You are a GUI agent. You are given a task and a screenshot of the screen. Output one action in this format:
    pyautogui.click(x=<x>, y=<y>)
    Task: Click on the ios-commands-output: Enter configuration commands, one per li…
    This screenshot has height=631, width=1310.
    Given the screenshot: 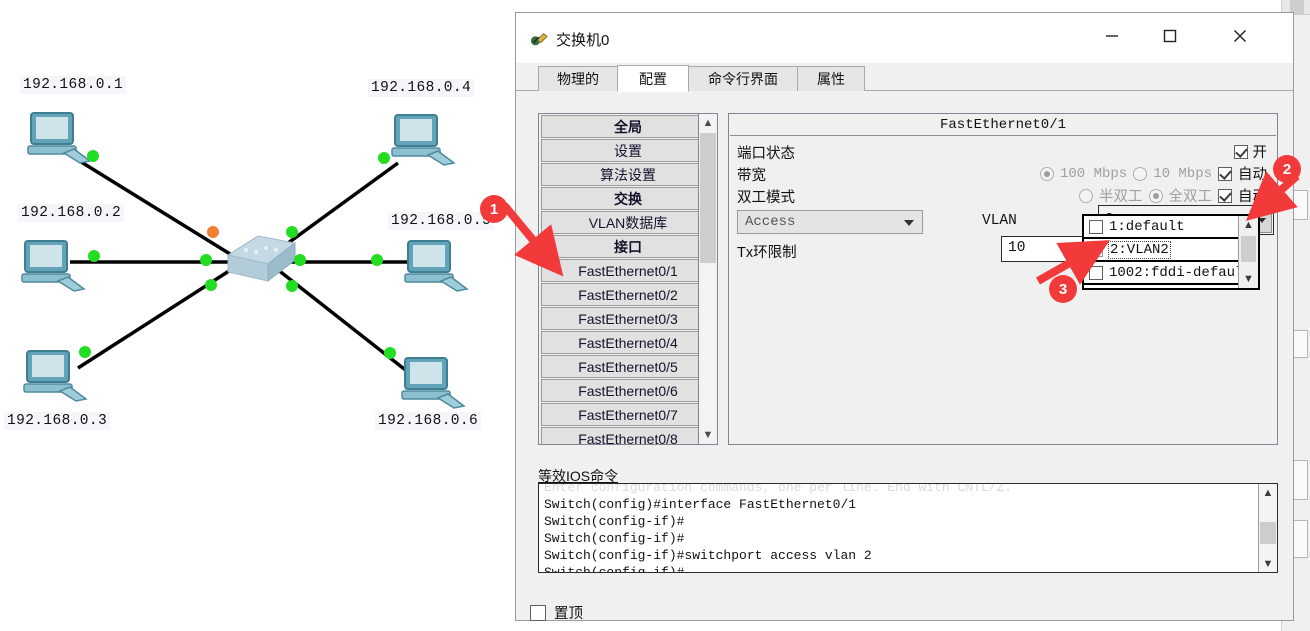 What is the action you would take?
    pyautogui.click(x=908, y=528)
    